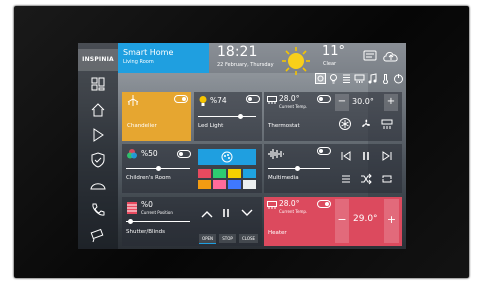  Describe the element at coordinates (98, 210) in the screenshot. I see `phone-icon` at that location.